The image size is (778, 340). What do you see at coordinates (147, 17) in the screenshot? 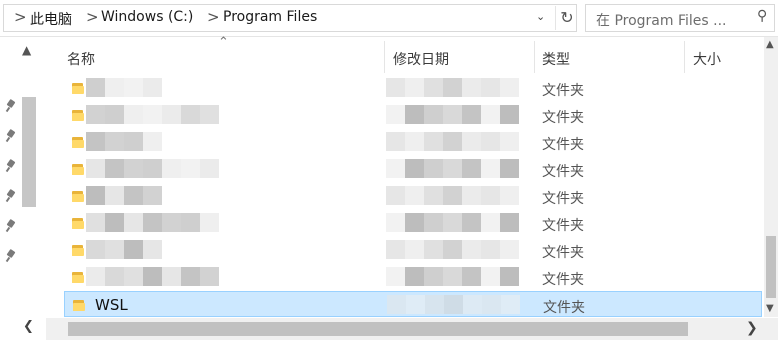
I see `breadcrumb-windows-c: Windows (C:)` at bounding box center [147, 17].